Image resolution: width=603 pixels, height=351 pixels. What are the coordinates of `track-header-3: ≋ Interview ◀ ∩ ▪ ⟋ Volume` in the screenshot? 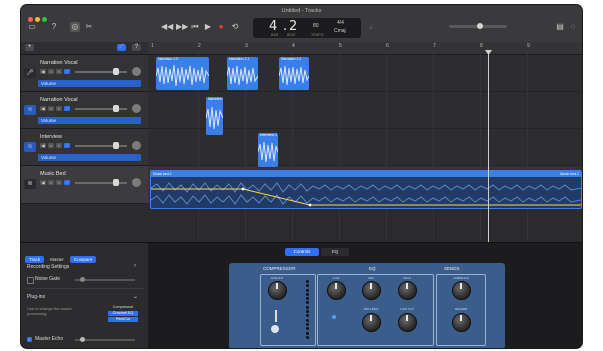 It's located at (84, 147).